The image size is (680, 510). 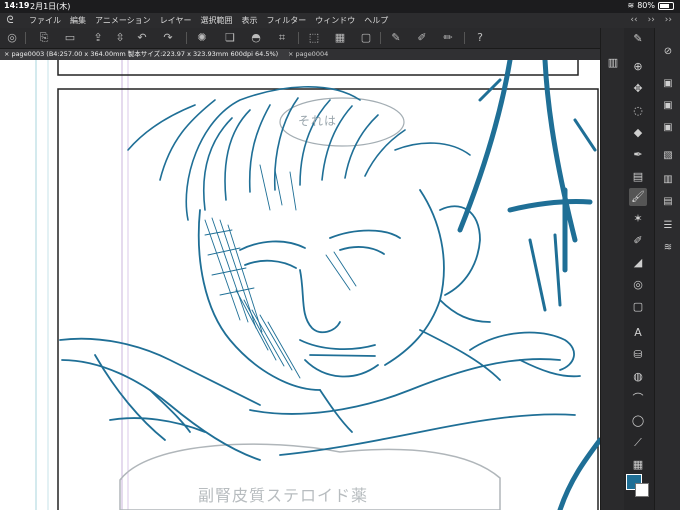 What do you see at coordinates (642, 490) in the screenshot?
I see `sub-color-swatch` at bounding box center [642, 490].